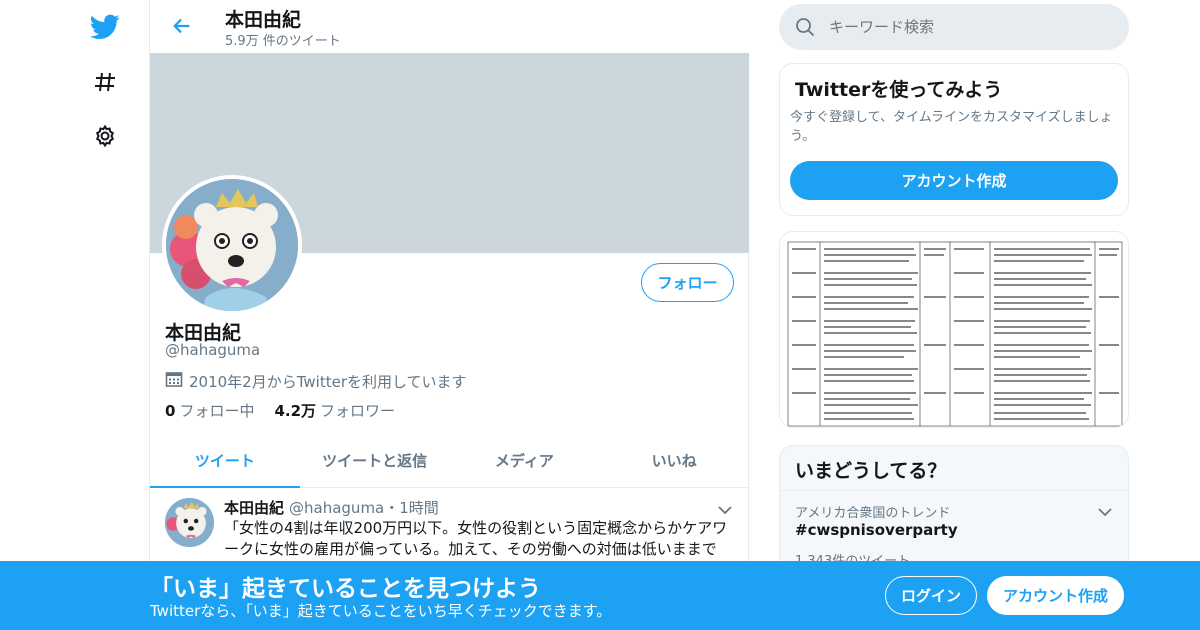 The image size is (1200, 630). What do you see at coordinates (105, 27) in the screenshot?
I see `twitter-logo-icon` at bounding box center [105, 27].